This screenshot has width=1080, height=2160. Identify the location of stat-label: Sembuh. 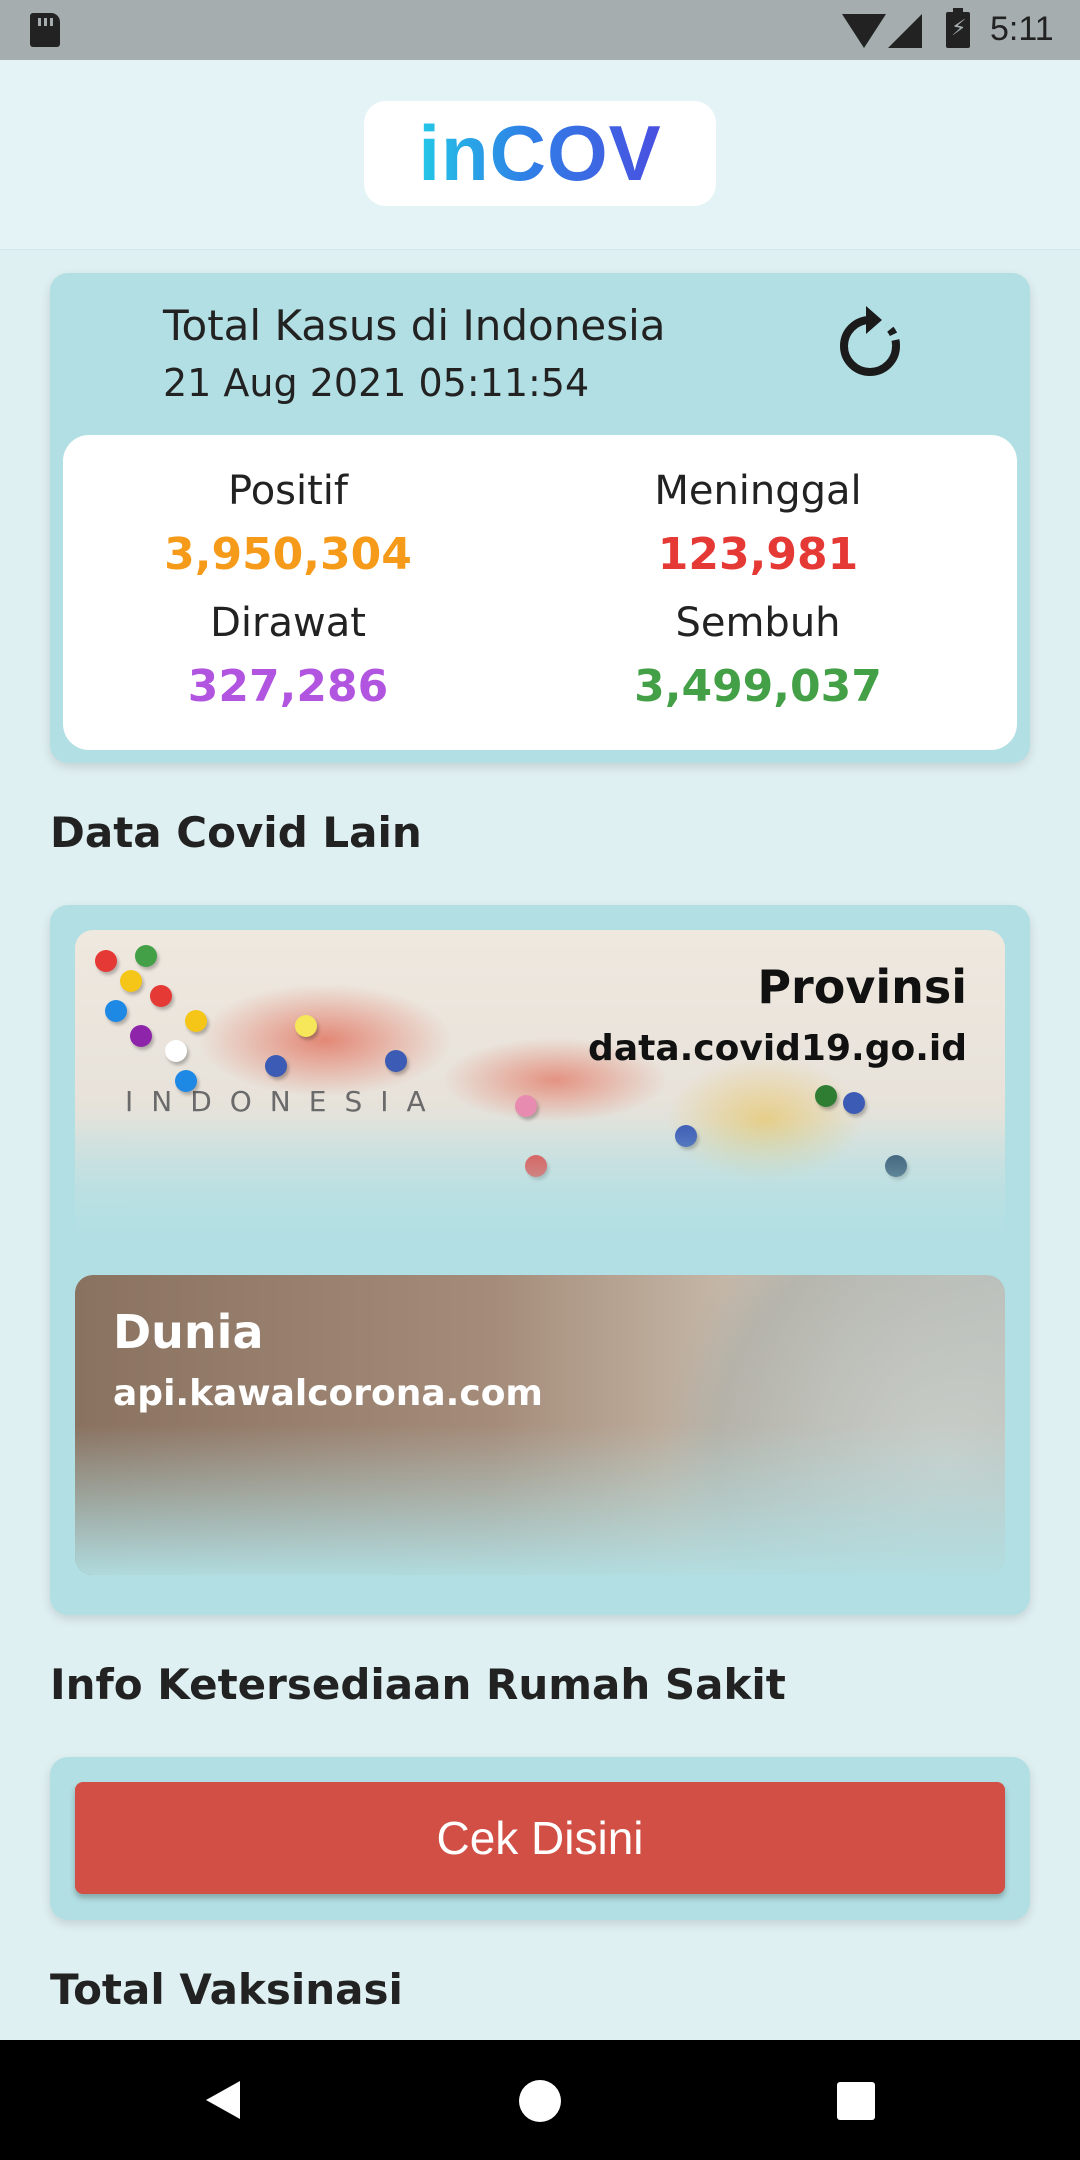
(758, 623).